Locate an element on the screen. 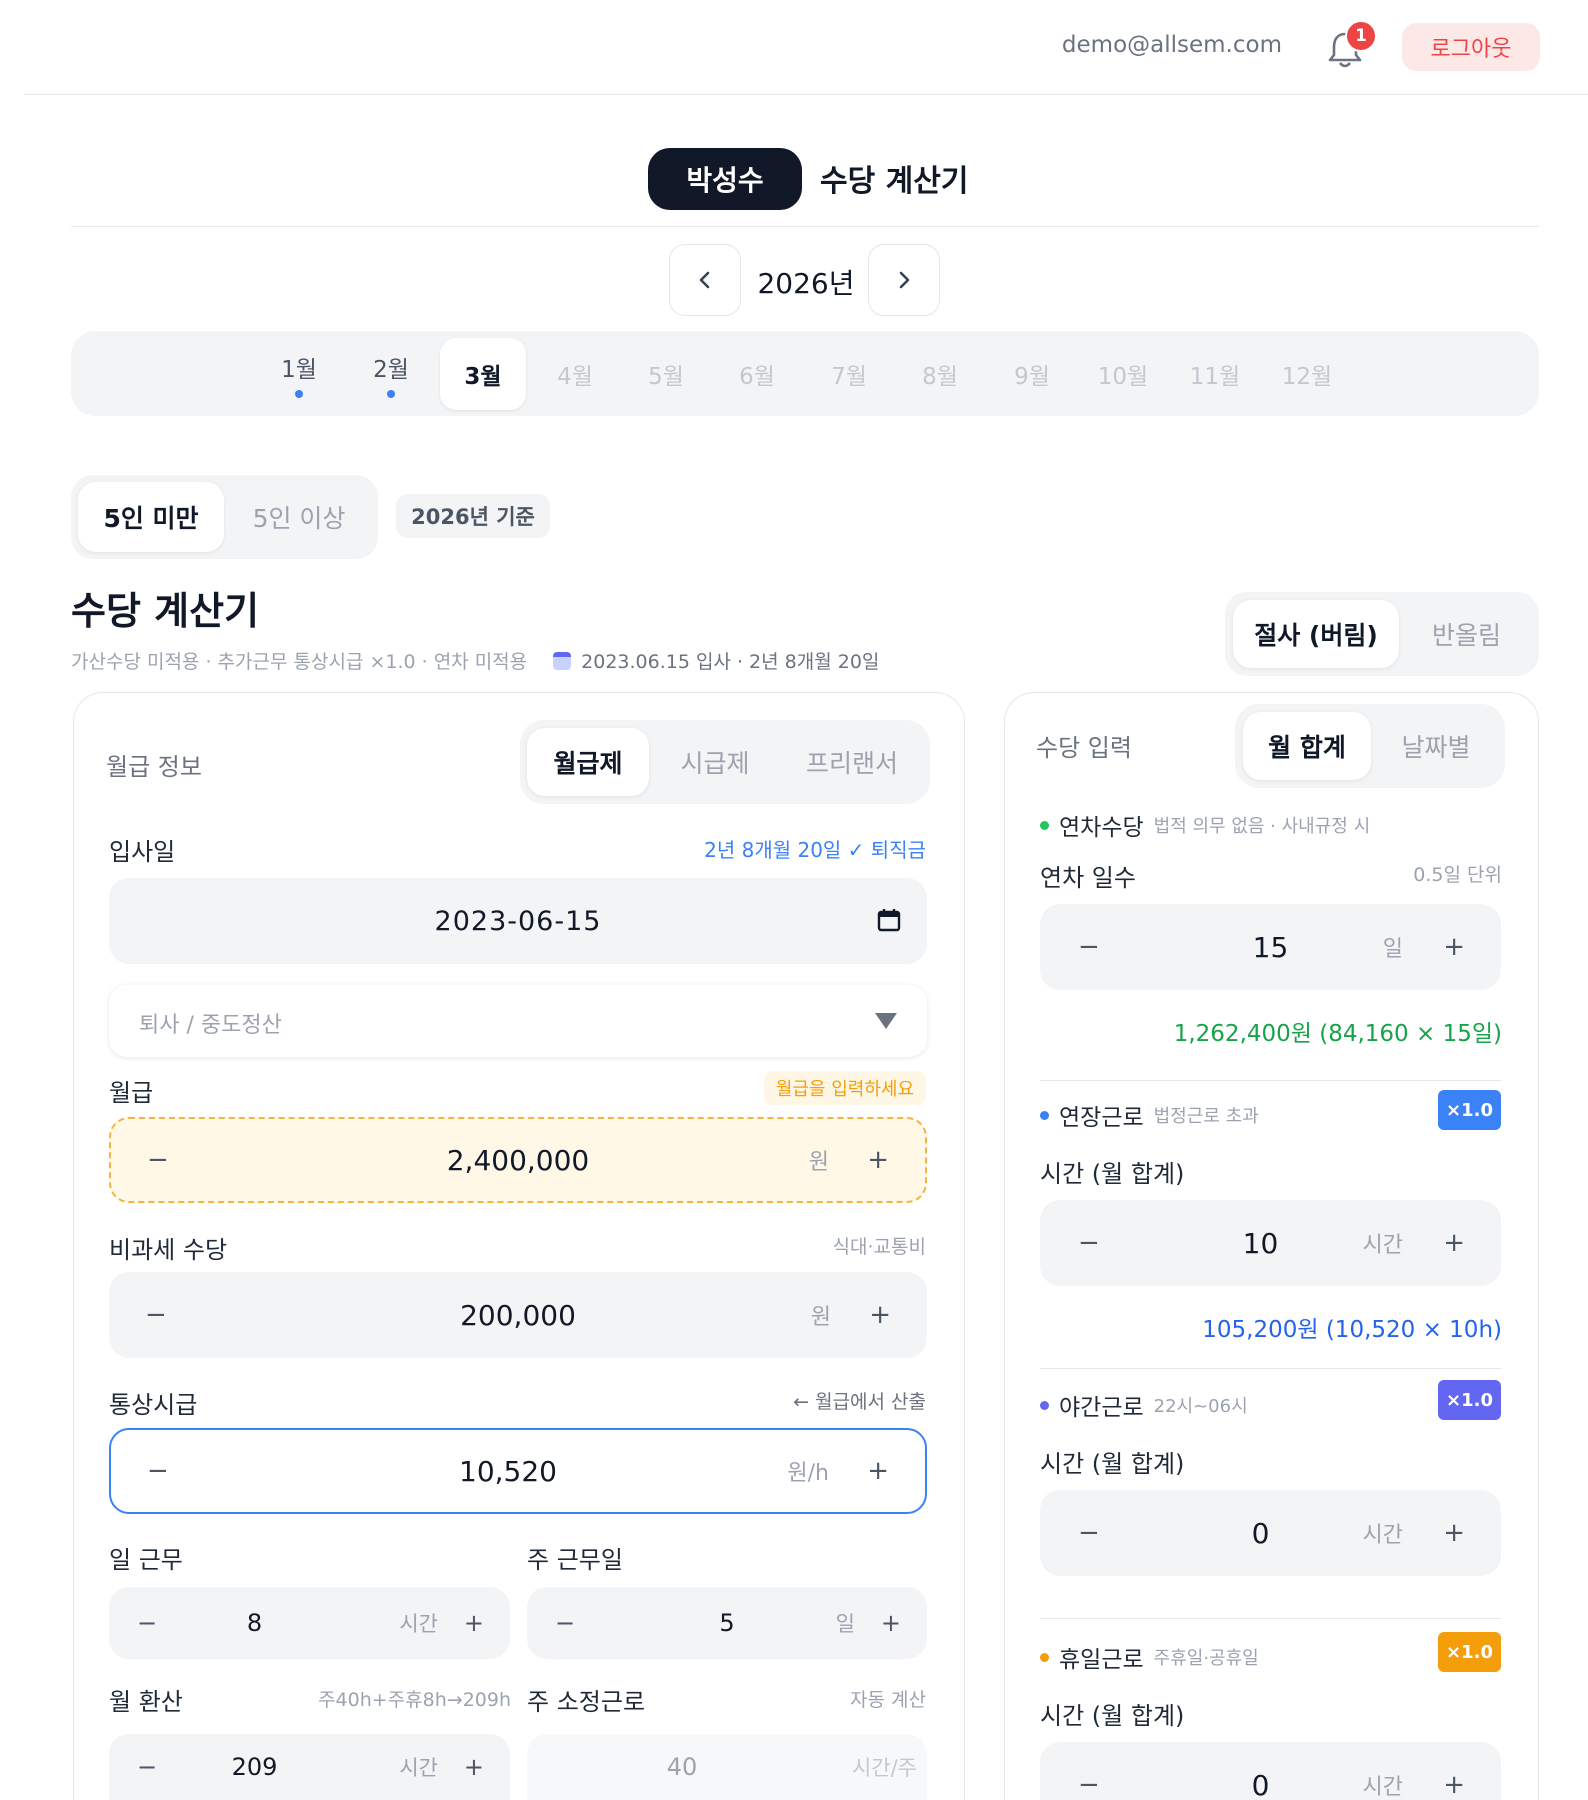  monthly-hours-label: 월 환산 is located at coordinates (146, 1702).